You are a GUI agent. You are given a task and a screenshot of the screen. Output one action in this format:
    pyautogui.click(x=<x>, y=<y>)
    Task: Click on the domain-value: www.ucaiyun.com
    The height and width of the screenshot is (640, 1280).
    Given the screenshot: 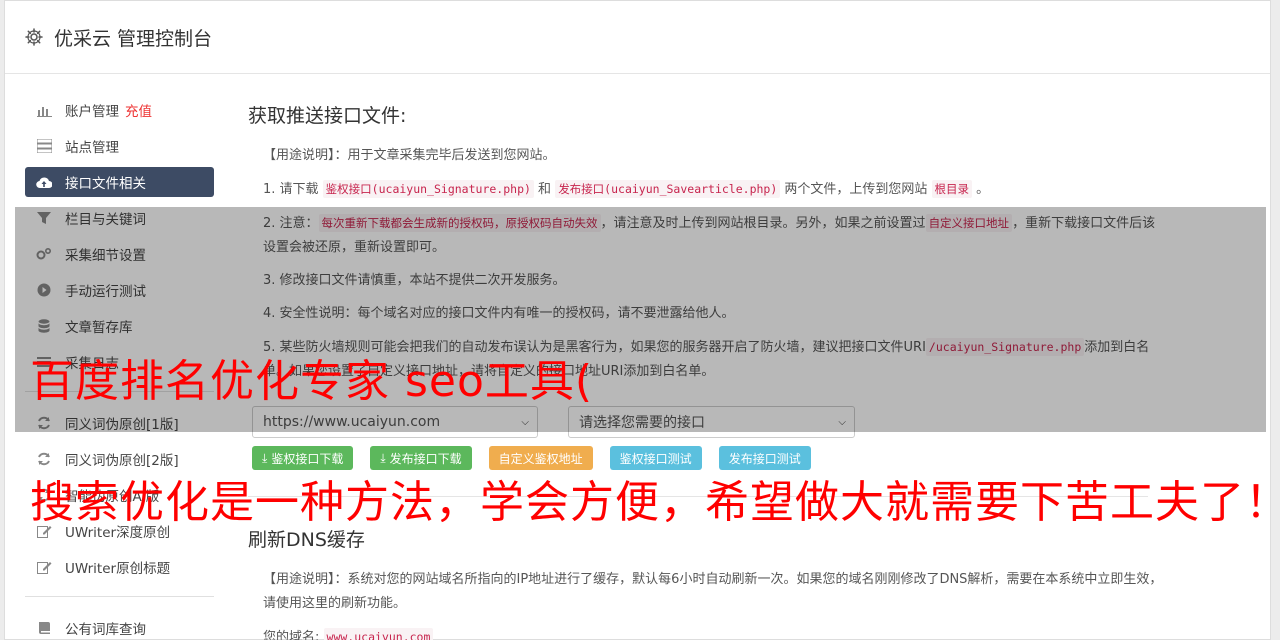 What is the action you would take?
    pyautogui.click(x=378, y=634)
    